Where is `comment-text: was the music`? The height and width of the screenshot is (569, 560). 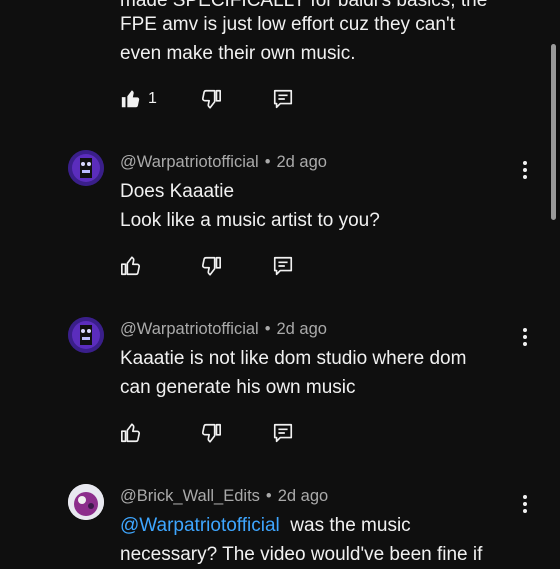 comment-text: was the music is located at coordinates (350, 525).